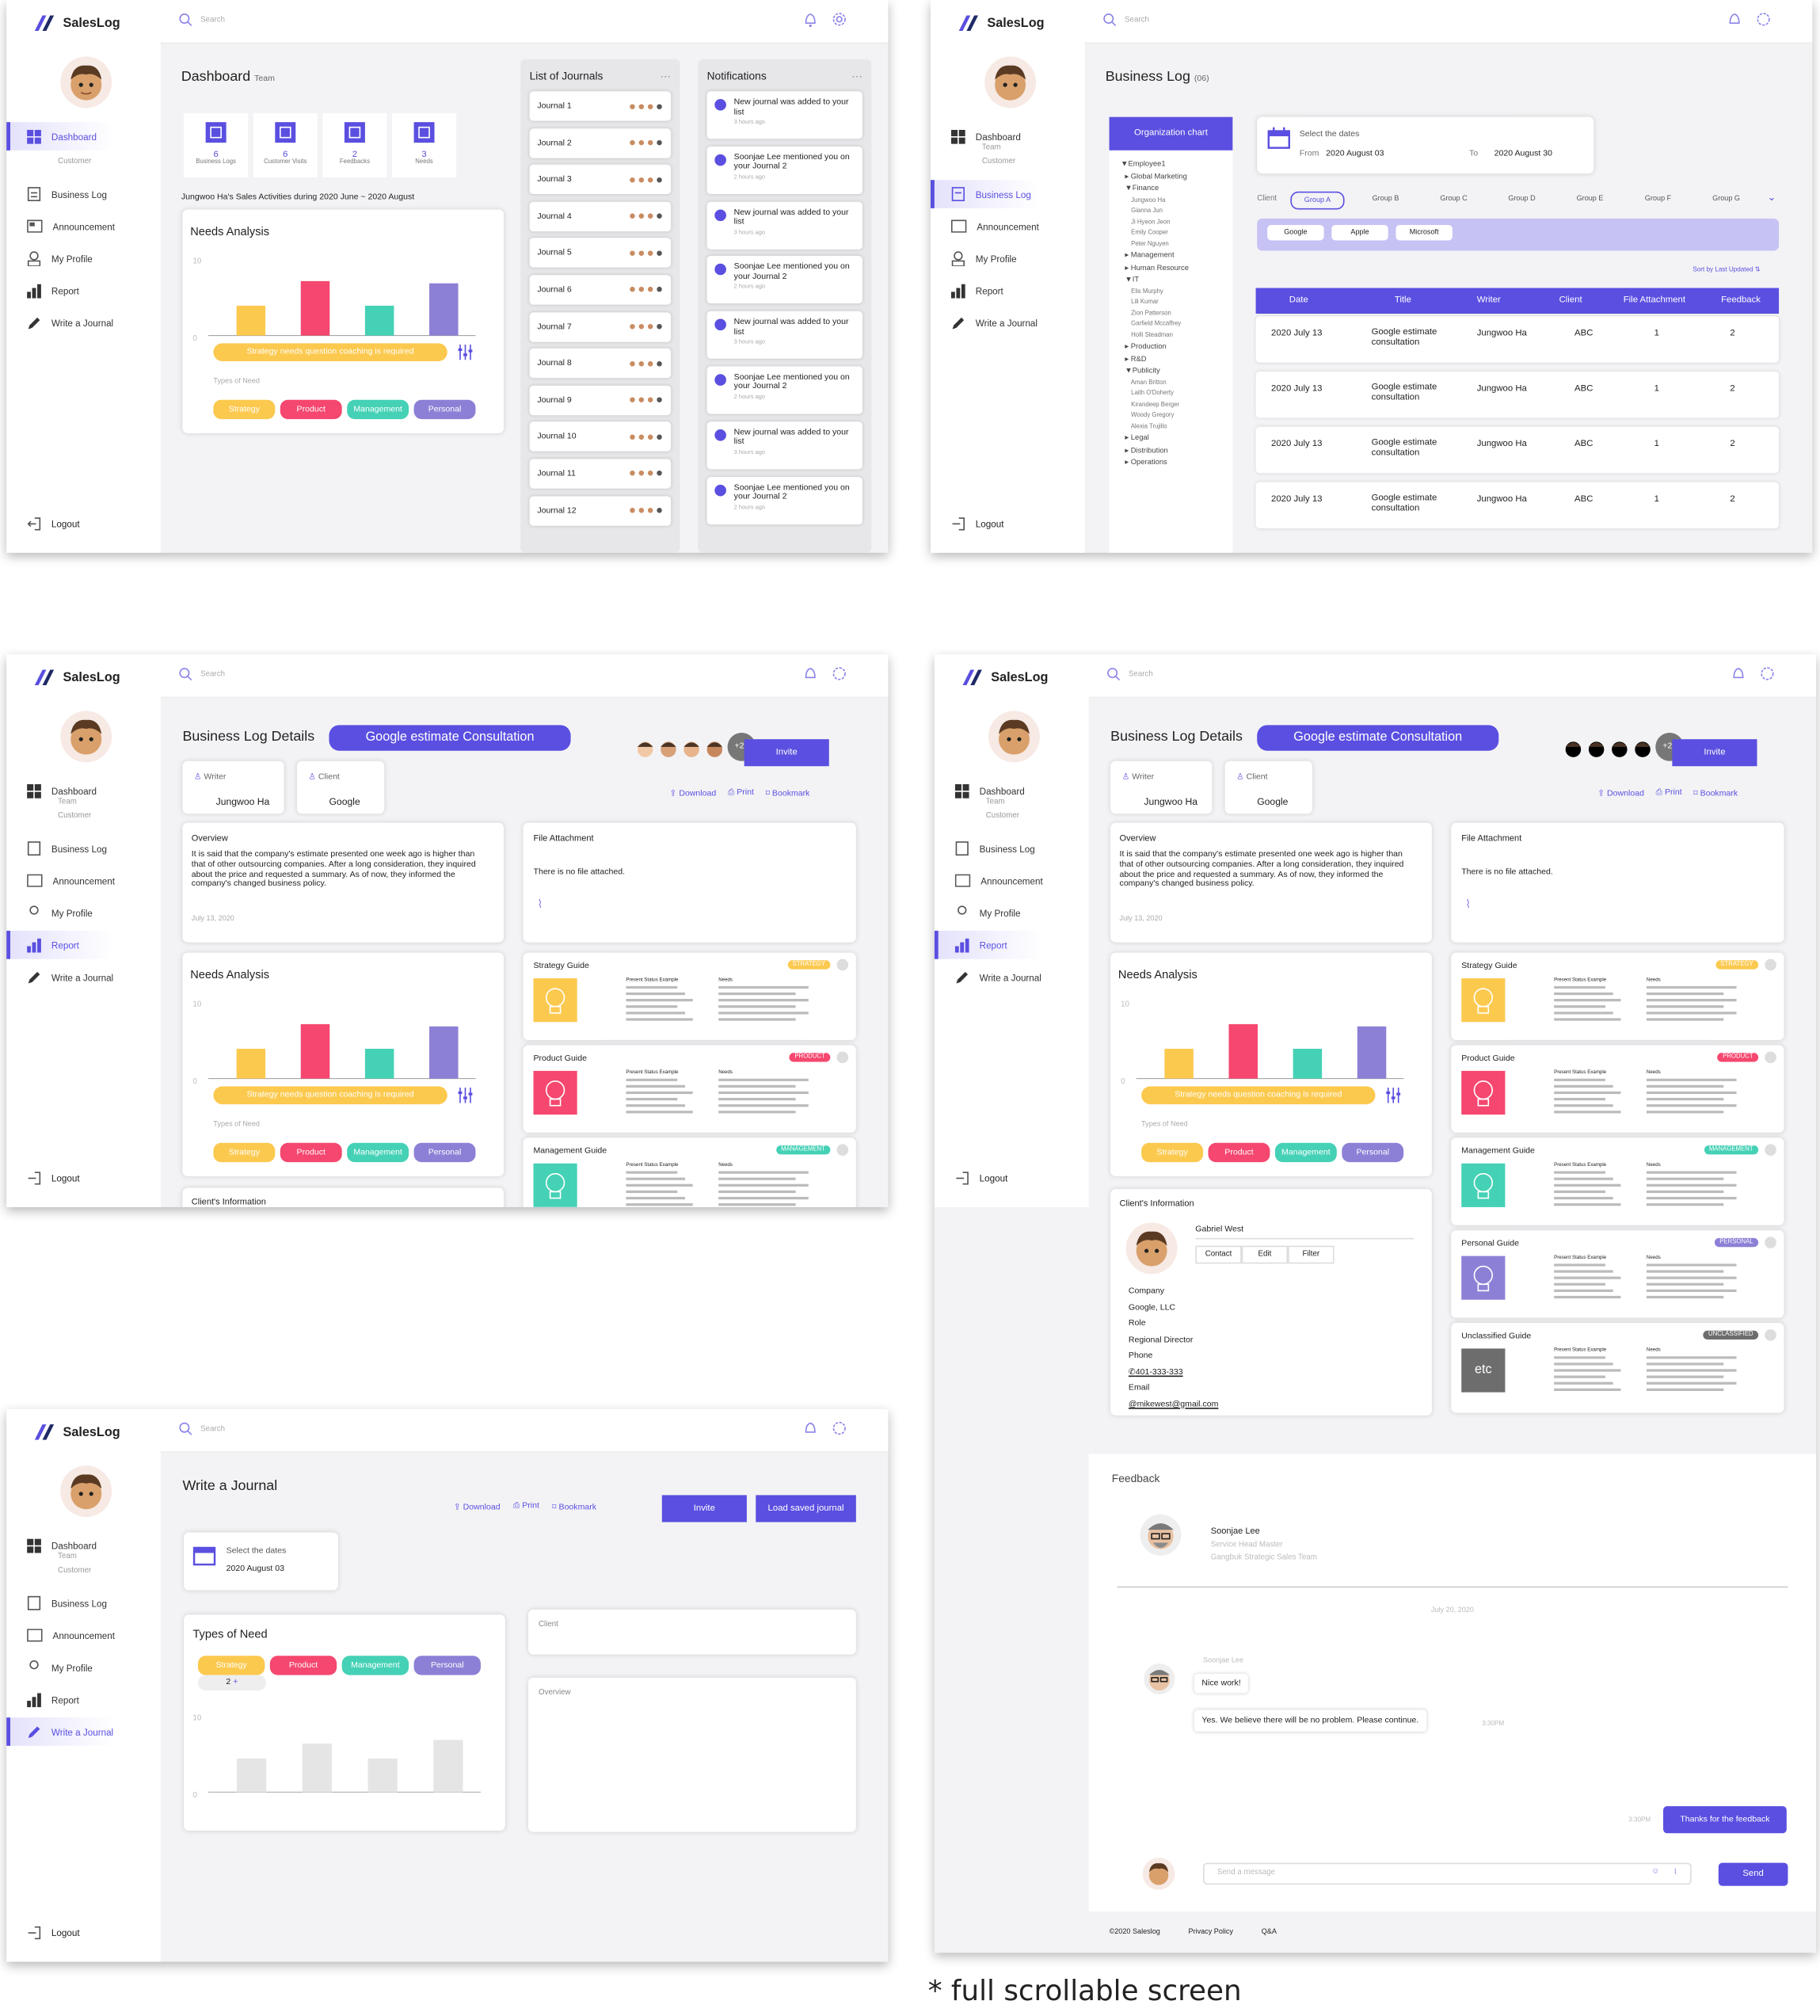 This screenshot has height=2016, width=1820. I want to click on stat-card: 3 Needs, so click(424, 145).